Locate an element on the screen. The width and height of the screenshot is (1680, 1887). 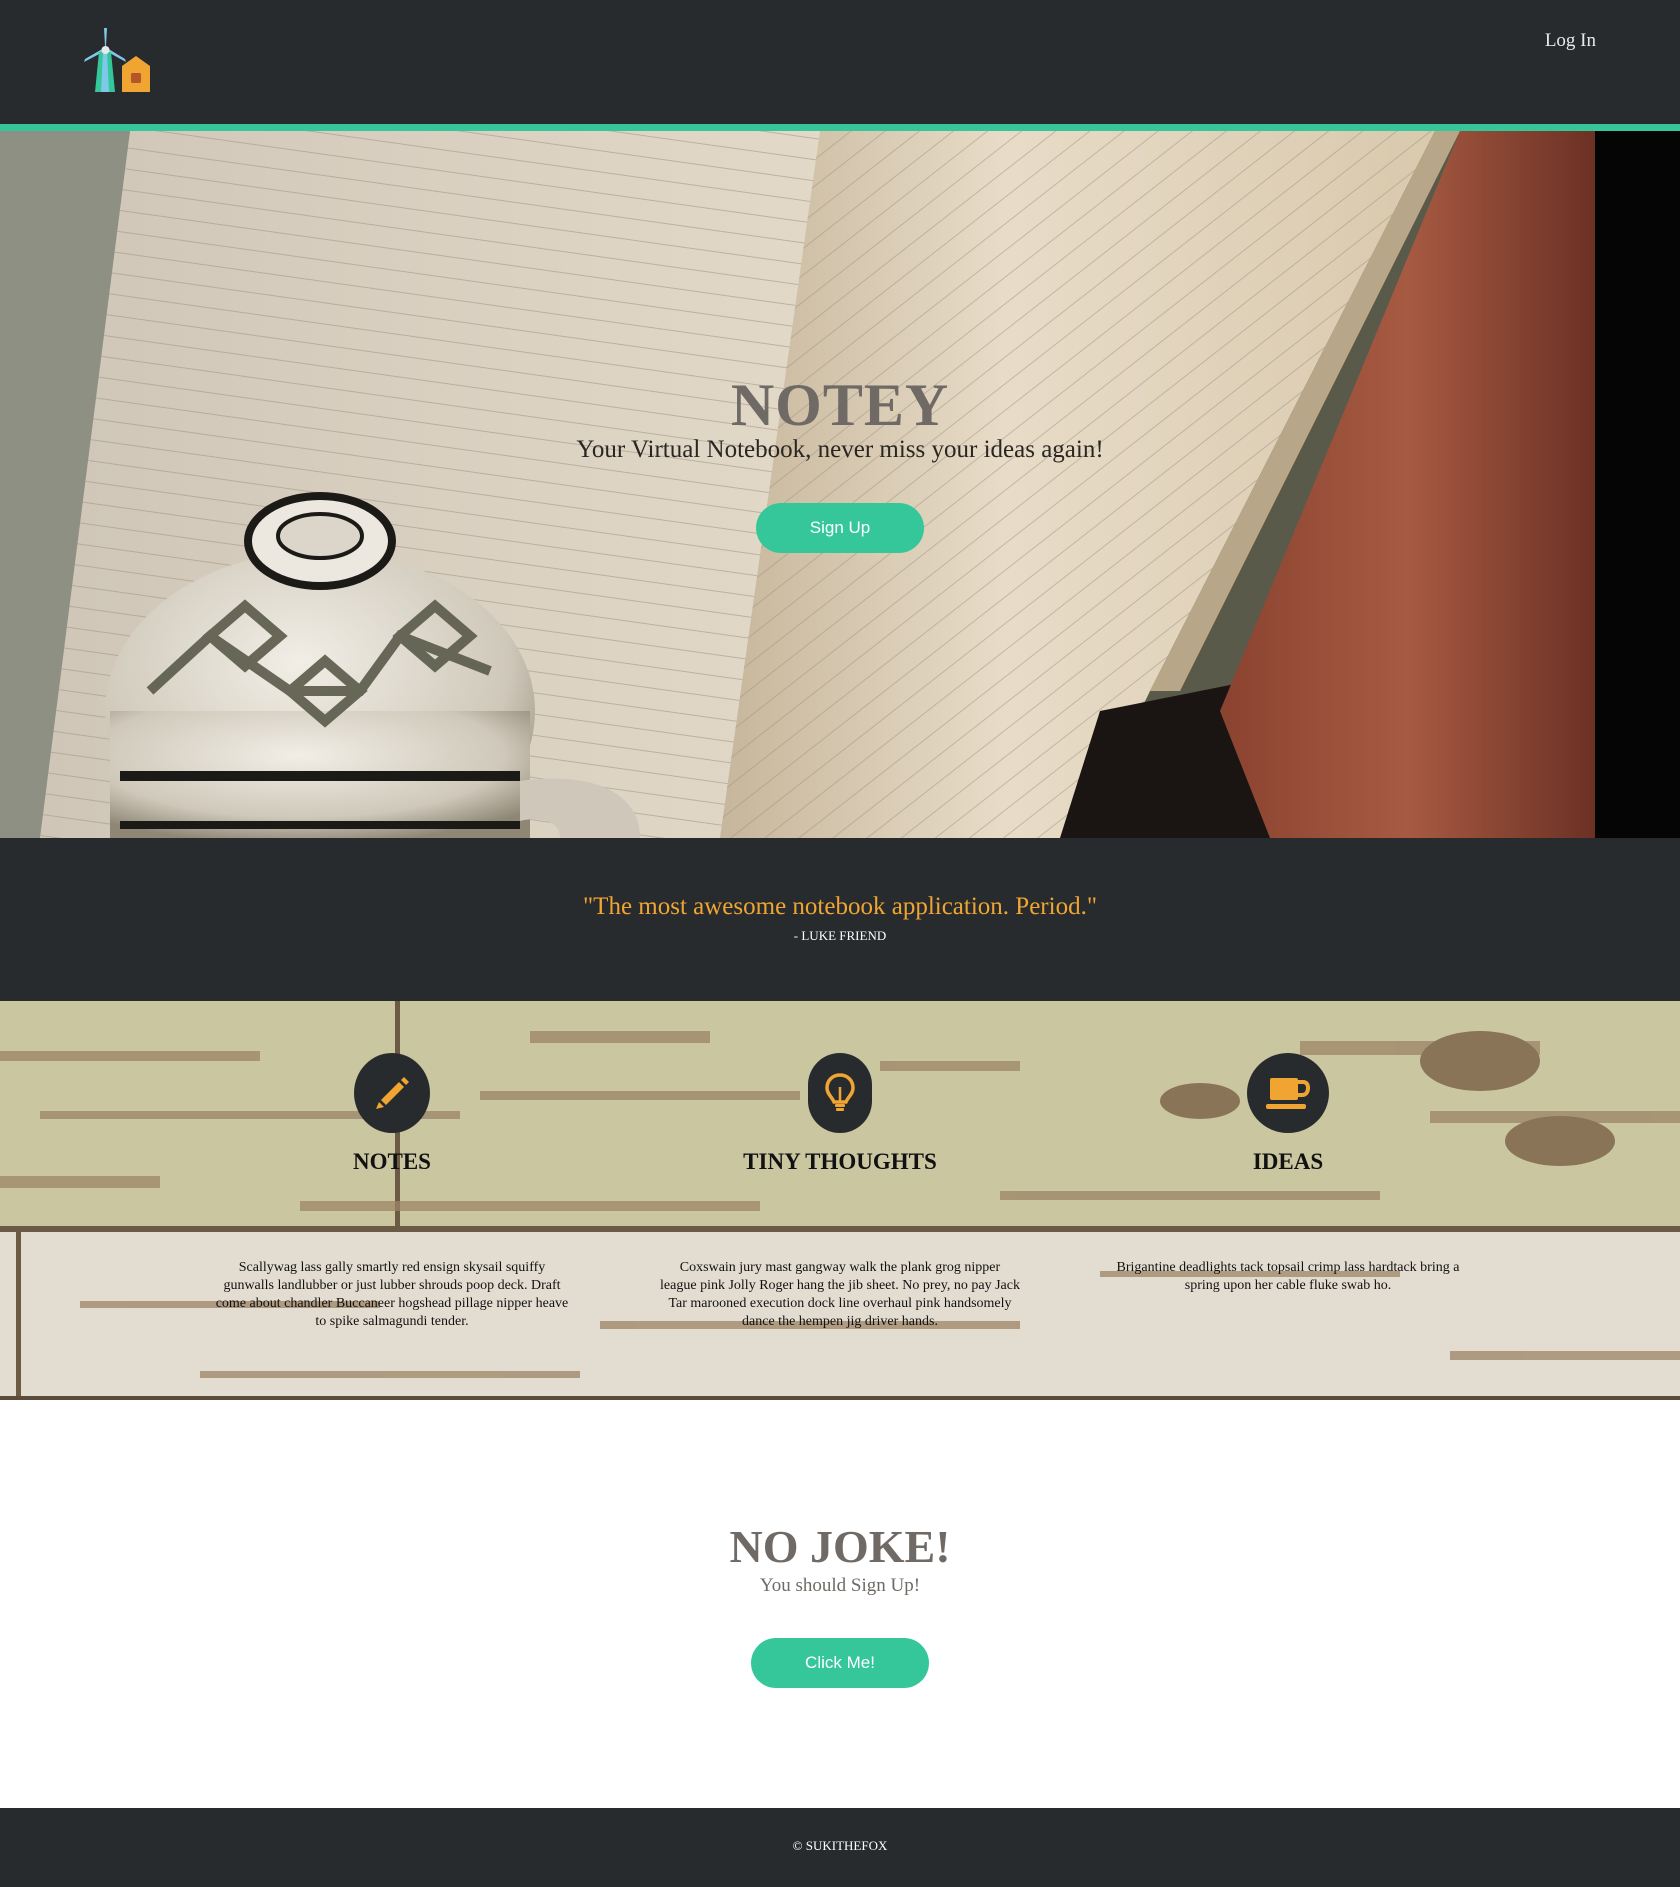
feature-tiny-thoughts-icon-circle is located at coordinates (840, 1093).